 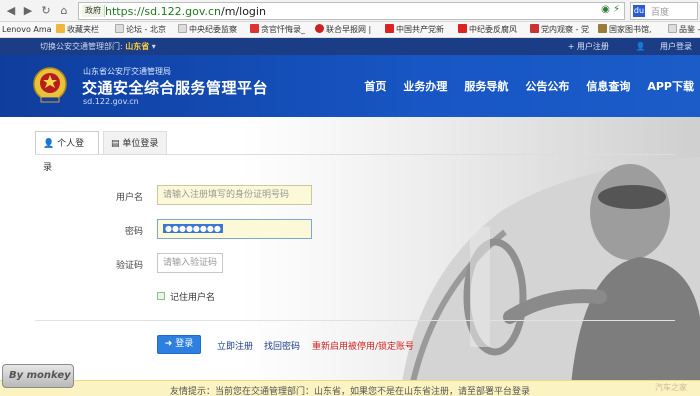 I want to click on form-divider, so click(x=355, y=320).